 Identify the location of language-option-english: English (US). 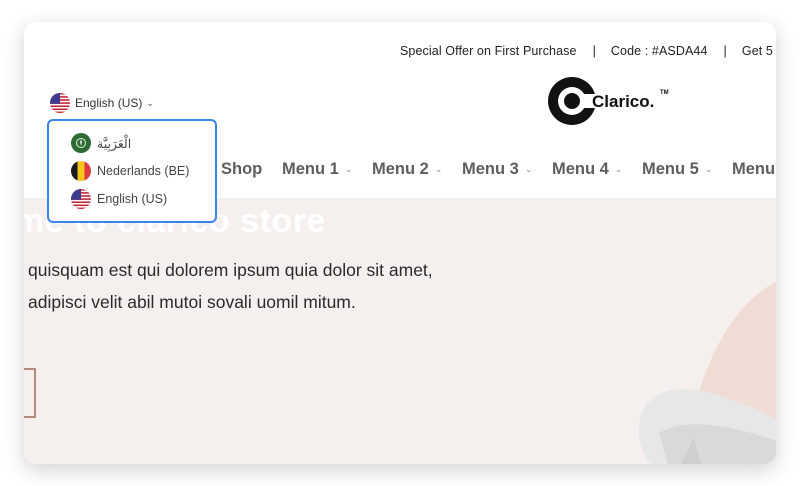
(119, 199).